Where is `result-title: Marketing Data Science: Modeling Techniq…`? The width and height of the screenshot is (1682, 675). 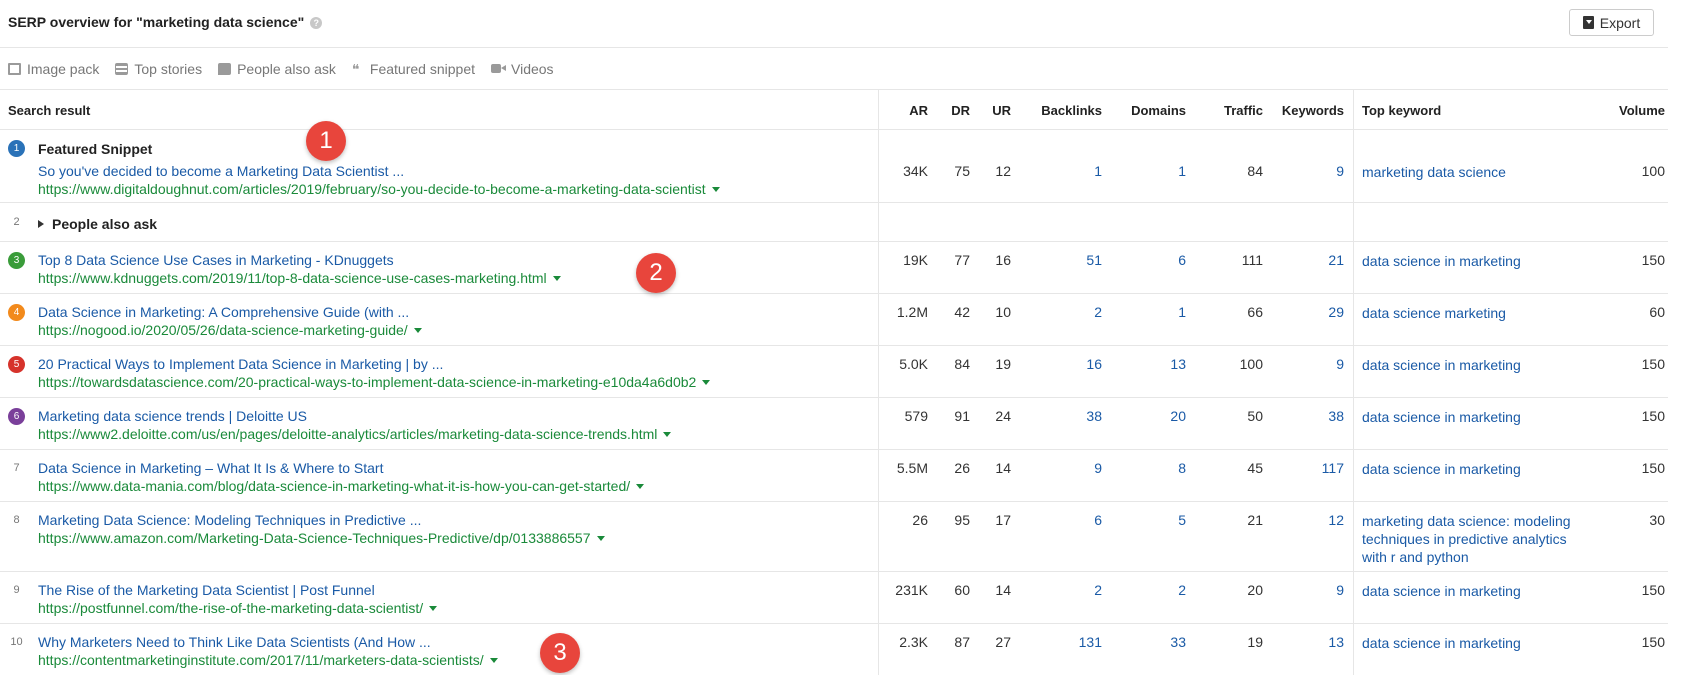
result-title: Marketing Data Science: Modeling Techniq… is located at coordinates (229, 520).